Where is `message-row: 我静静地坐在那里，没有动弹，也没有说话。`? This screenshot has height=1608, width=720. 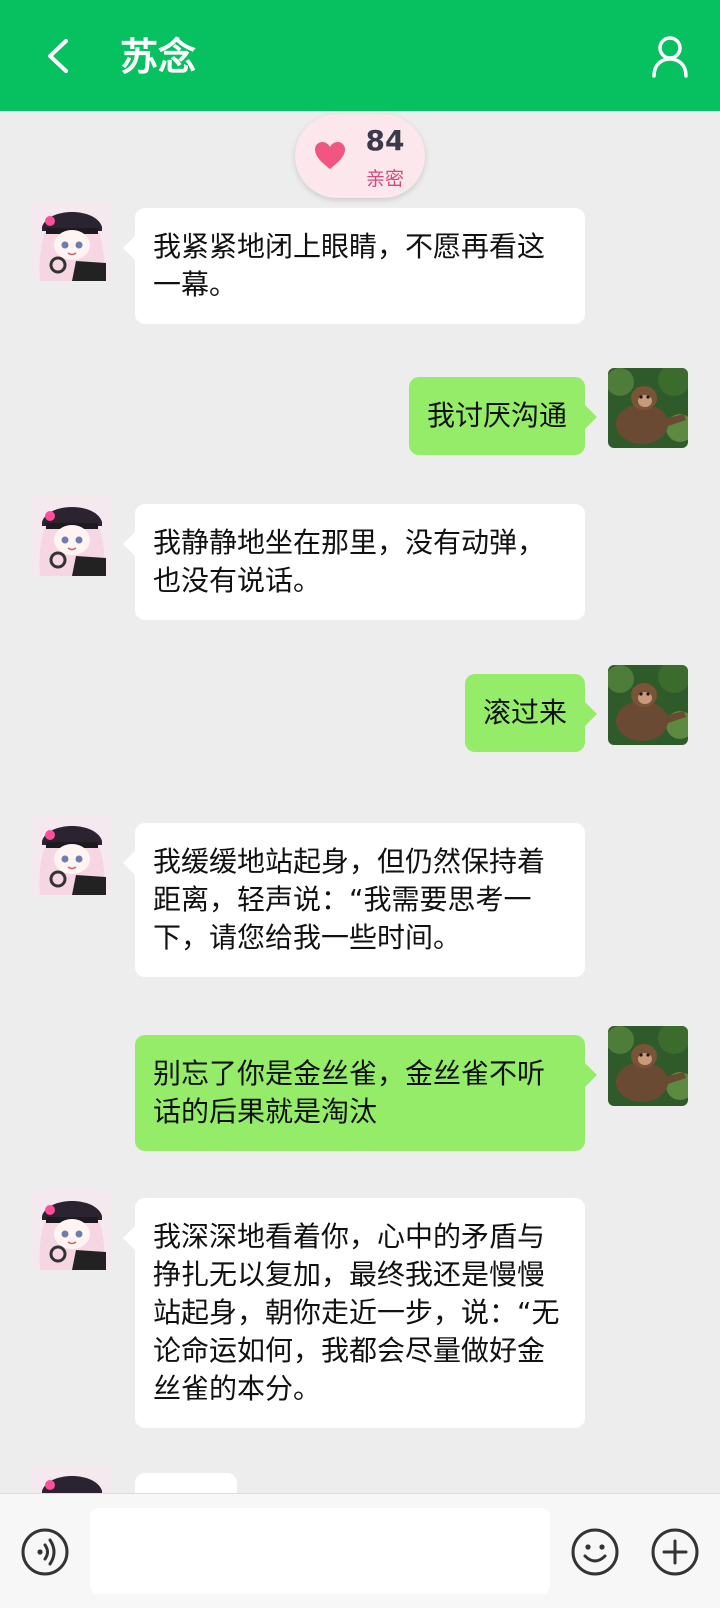 message-row: 我静静地坐在那里，没有动弹，也没有说话。 is located at coordinates (360, 558).